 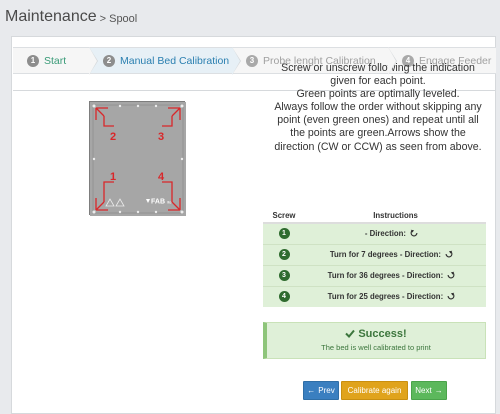 I want to click on screw-instruction: - Direction:, so click(x=385, y=234).